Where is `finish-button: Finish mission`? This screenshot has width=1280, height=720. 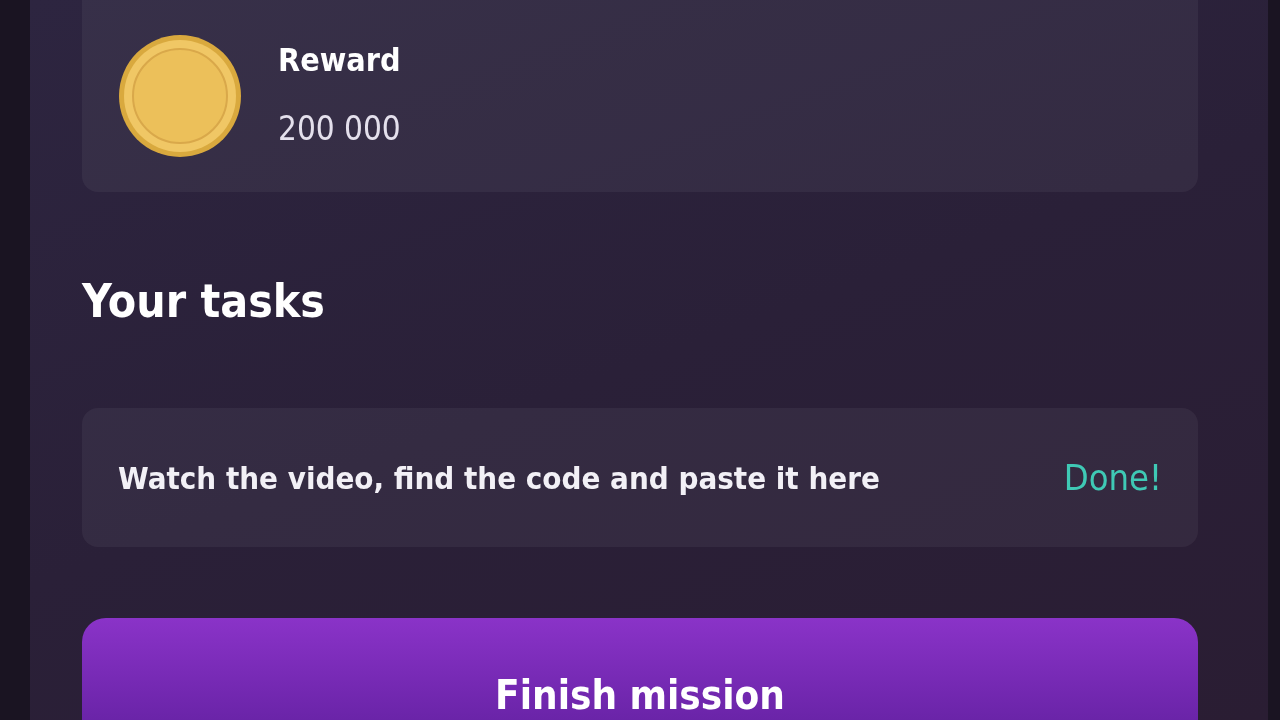
finish-button: Finish mission is located at coordinates (640, 669).